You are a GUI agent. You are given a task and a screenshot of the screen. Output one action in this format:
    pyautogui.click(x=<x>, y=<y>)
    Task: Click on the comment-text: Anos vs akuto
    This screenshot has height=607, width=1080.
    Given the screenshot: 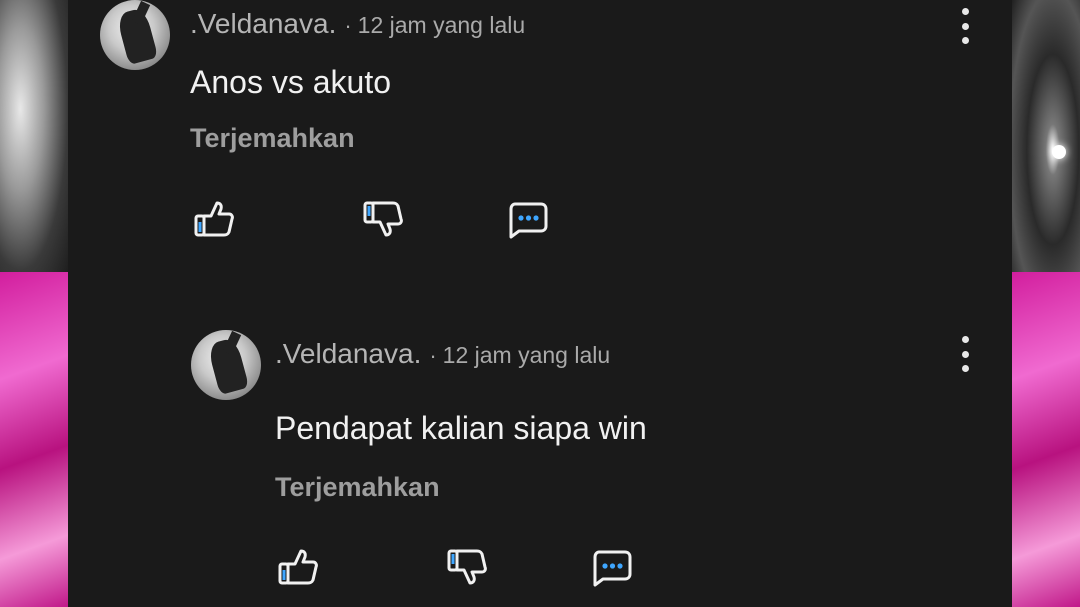 What is the action you would take?
    pyautogui.click(x=290, y=82)
    